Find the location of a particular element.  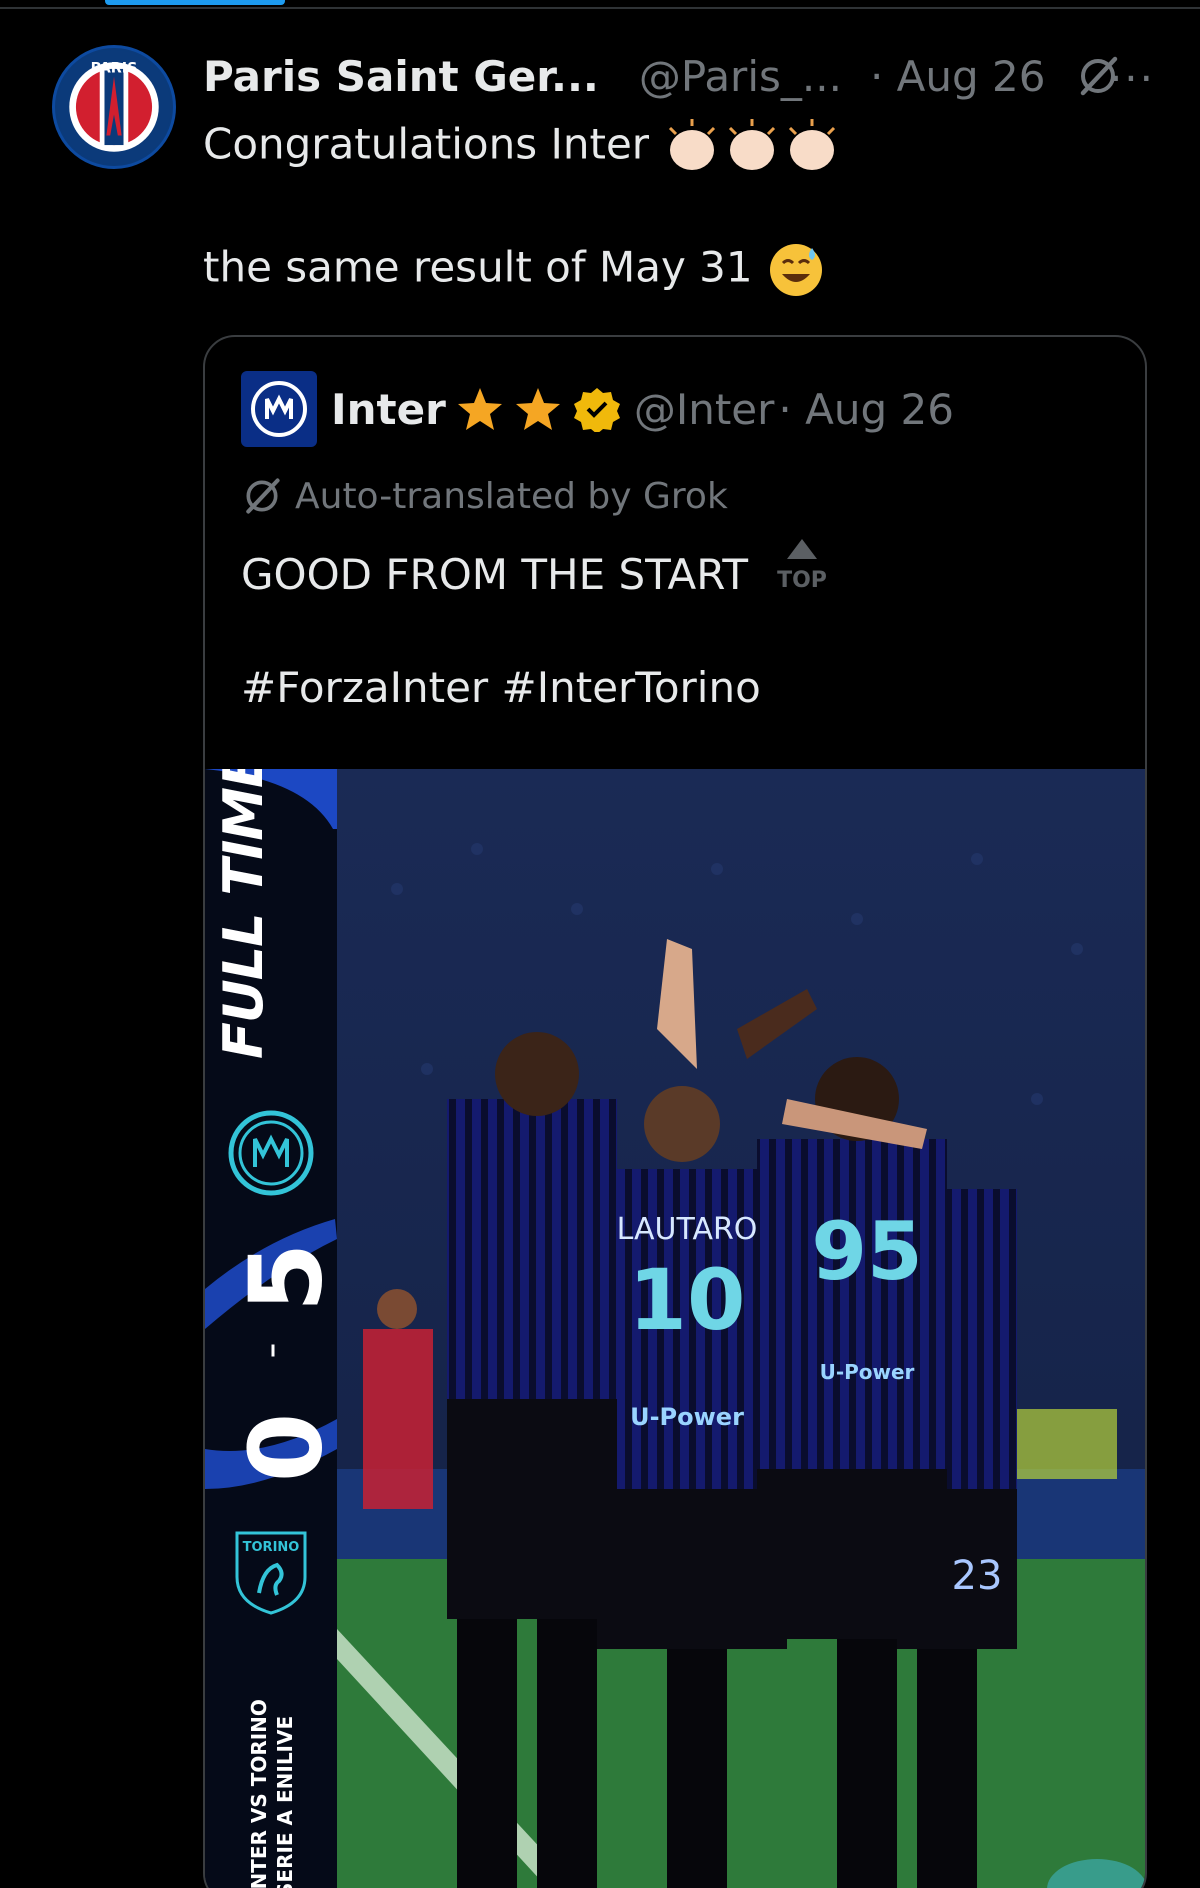

svg-text: TOP is located at coordinates (802, 580).